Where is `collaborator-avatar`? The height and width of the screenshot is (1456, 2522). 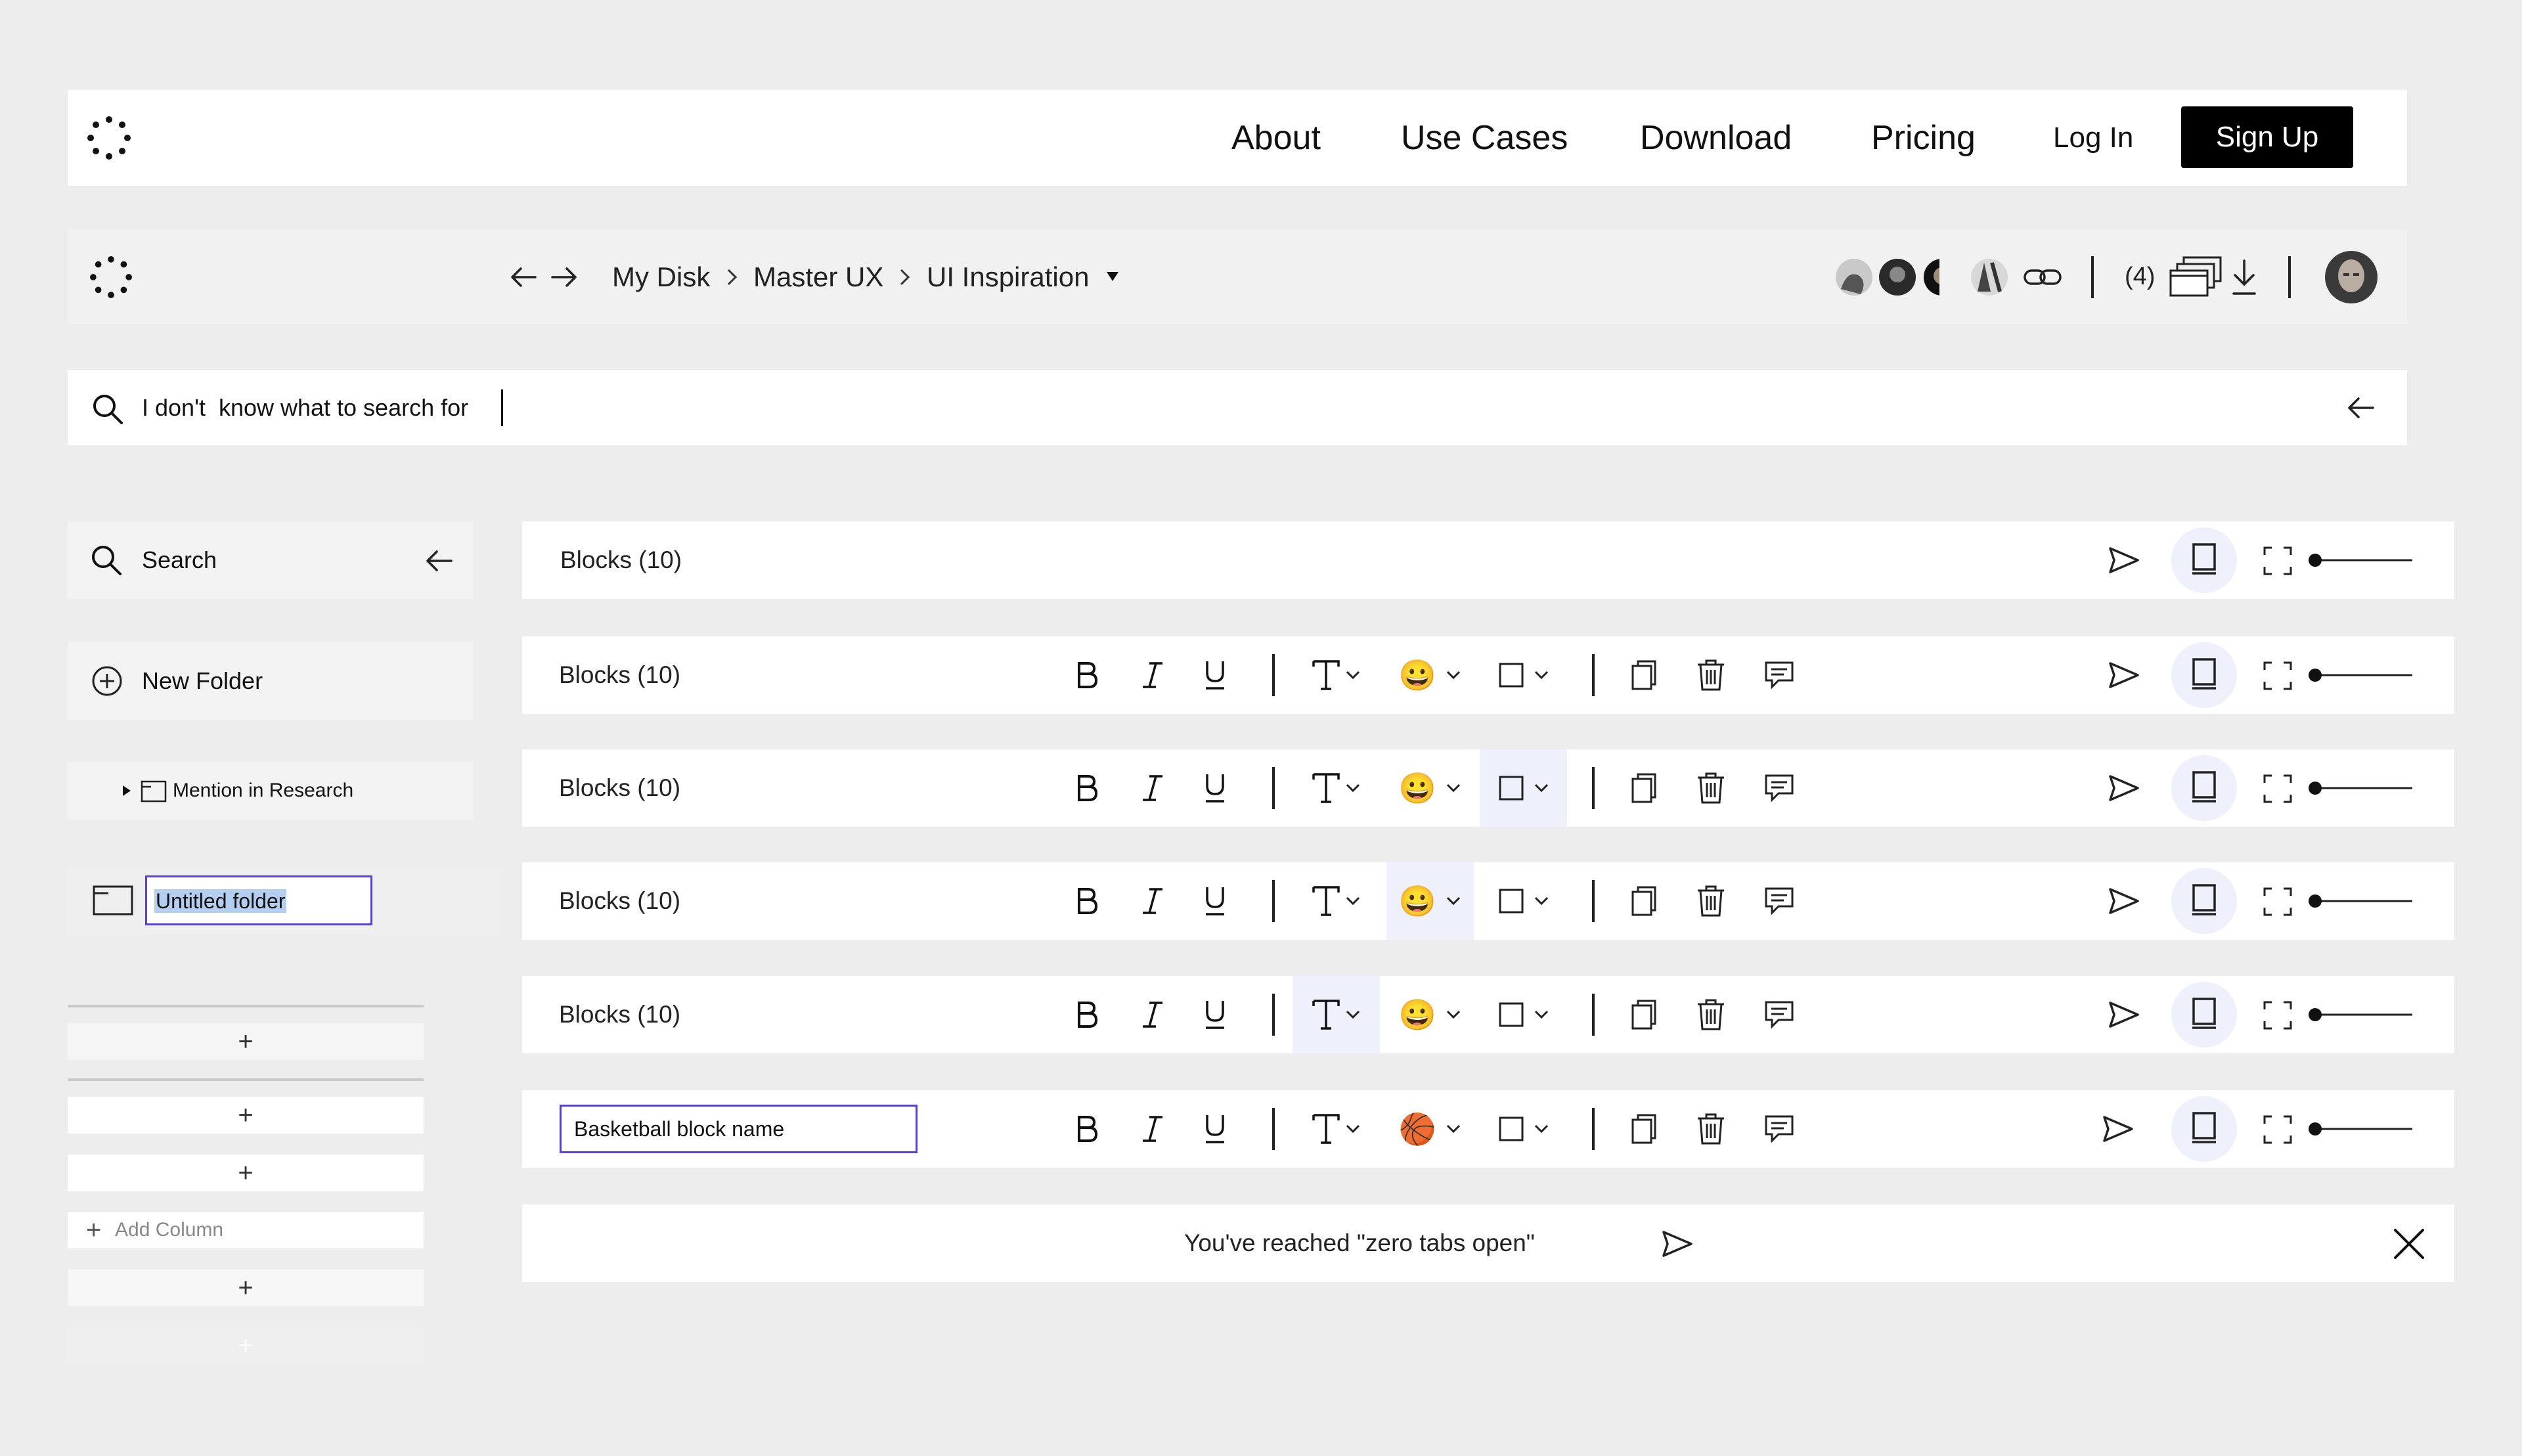 collaborator-avatar is located at coordinates (1989, 277).